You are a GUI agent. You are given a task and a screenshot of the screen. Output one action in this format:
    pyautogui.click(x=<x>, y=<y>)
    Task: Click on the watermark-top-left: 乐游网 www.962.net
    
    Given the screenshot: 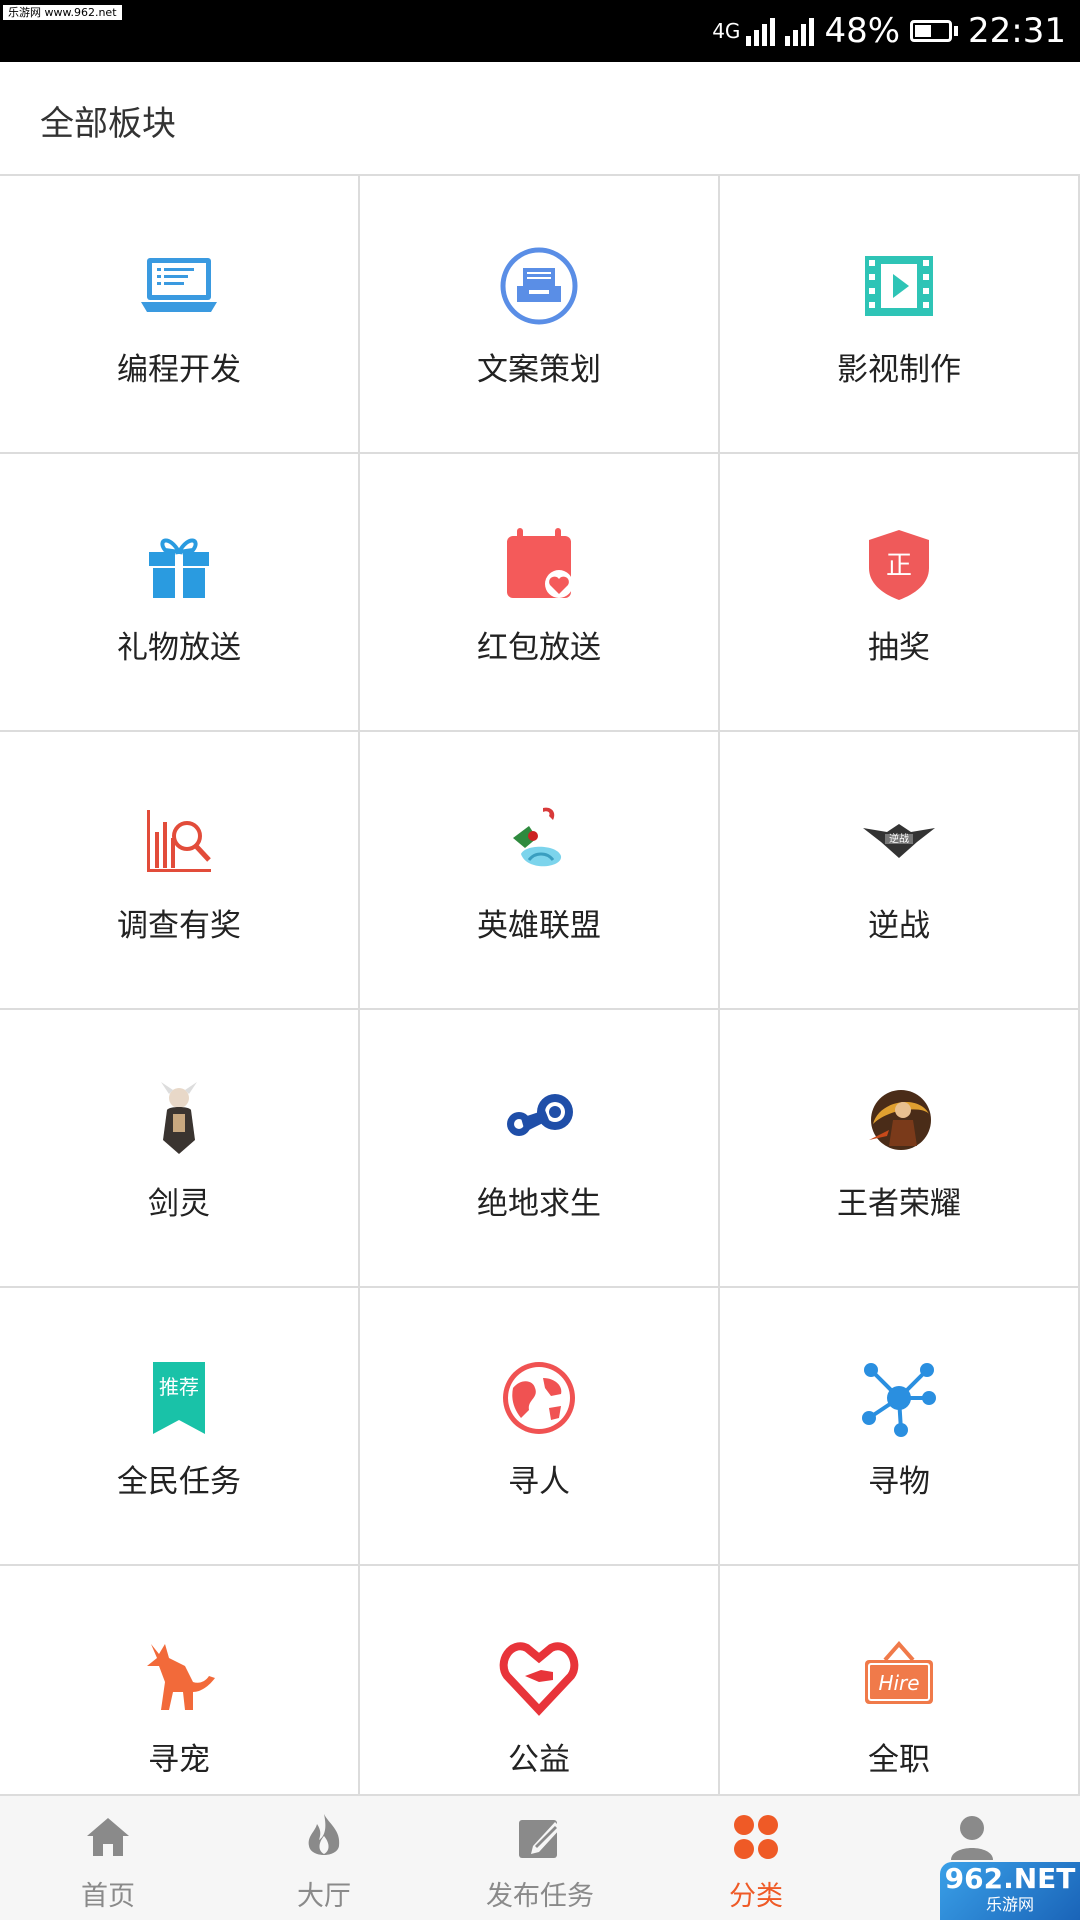 What is the action you would take?
    pyautogui.click(x=62, y=12)
    